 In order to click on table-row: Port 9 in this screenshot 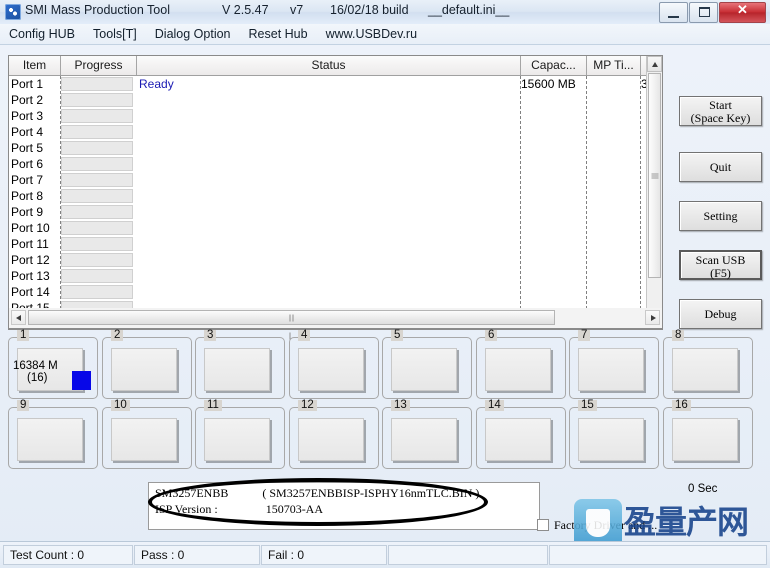, I will do `click(335, 212)`.